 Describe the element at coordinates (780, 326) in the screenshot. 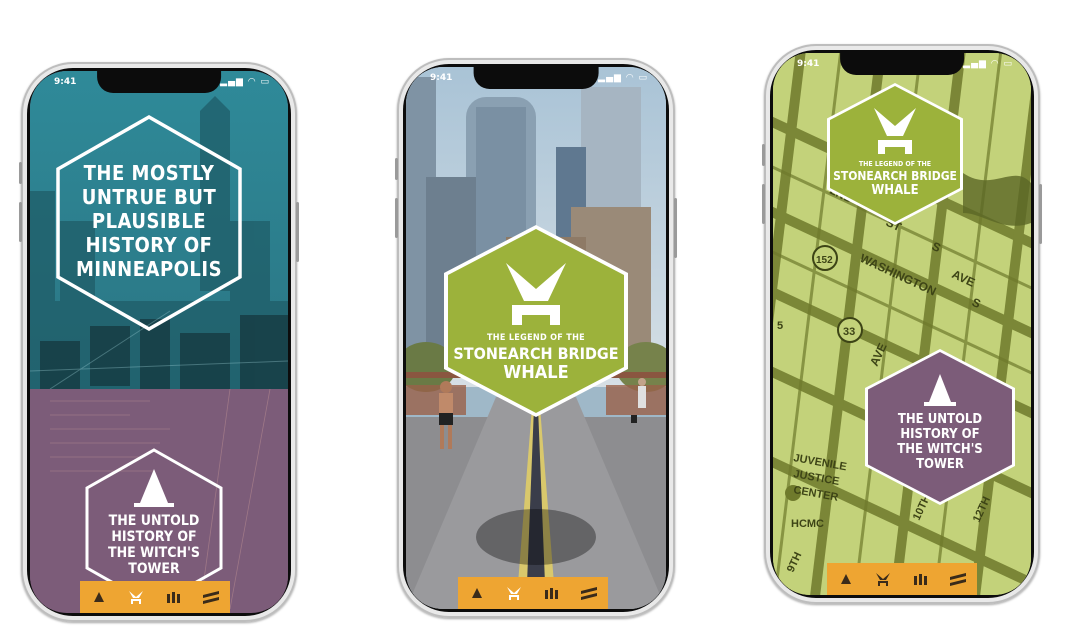

I see `map-label: 5` at that location.